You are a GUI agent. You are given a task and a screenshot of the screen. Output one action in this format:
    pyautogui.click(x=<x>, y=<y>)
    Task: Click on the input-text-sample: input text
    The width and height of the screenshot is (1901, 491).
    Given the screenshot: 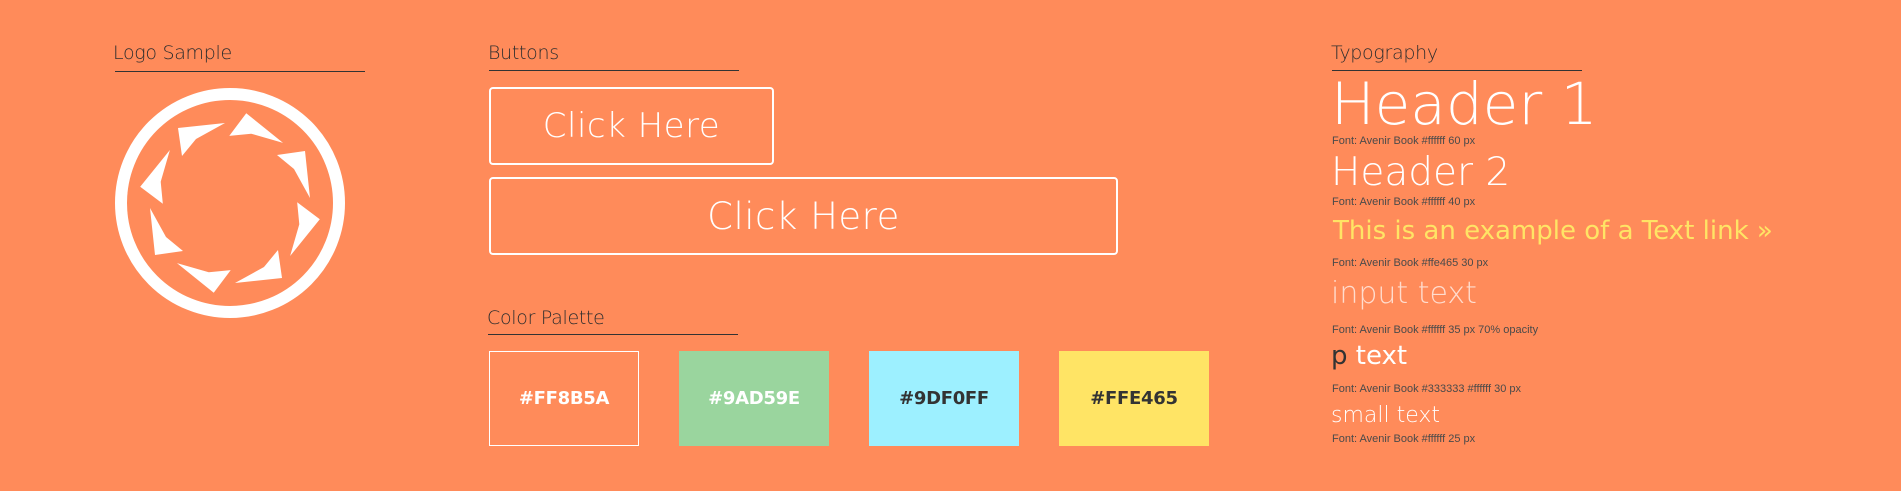 What is the action you would take?
    pyautogui.click(x=1404, y=293)
    